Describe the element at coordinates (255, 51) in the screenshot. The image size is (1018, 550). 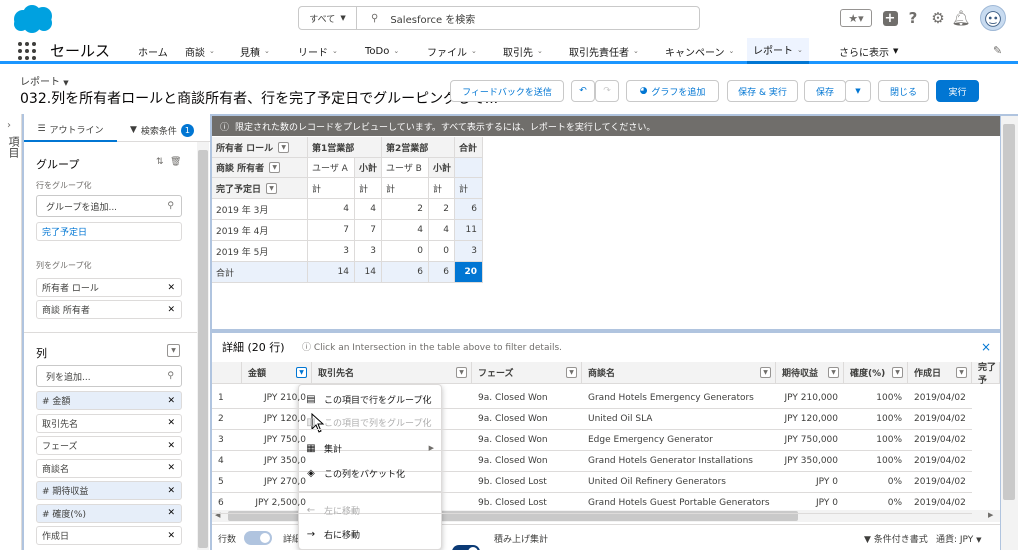
I see `nav-item-3: 見積 ⌄` at that location.